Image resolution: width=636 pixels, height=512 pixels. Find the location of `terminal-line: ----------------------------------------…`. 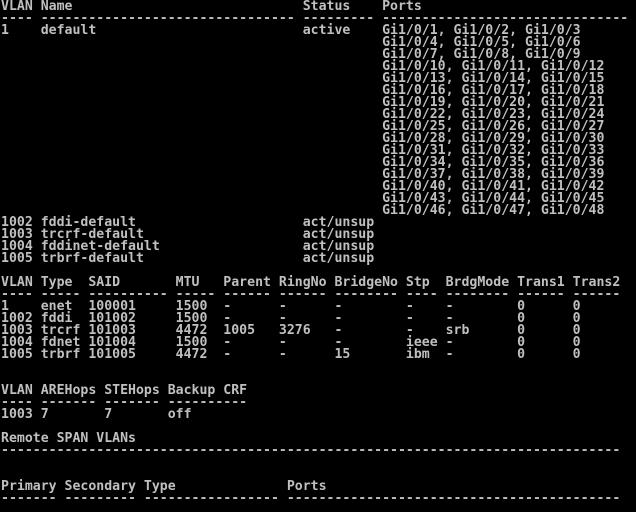

terminal-line: ----------------------------------------… is located at coordinates (311, 450).